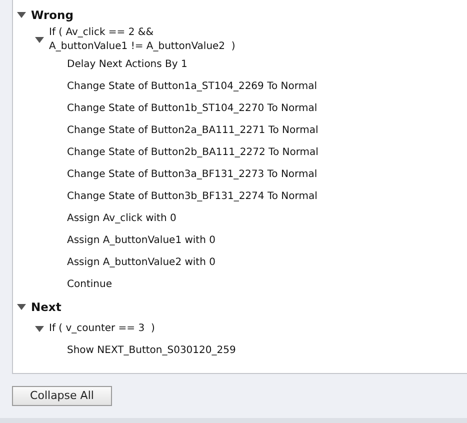 This screenshot has height=423, width=467. Describe the element at coordinates (141, 241) in the screenshot. I see `action-label: Assign A_buttonValue1 with 0` at that location.